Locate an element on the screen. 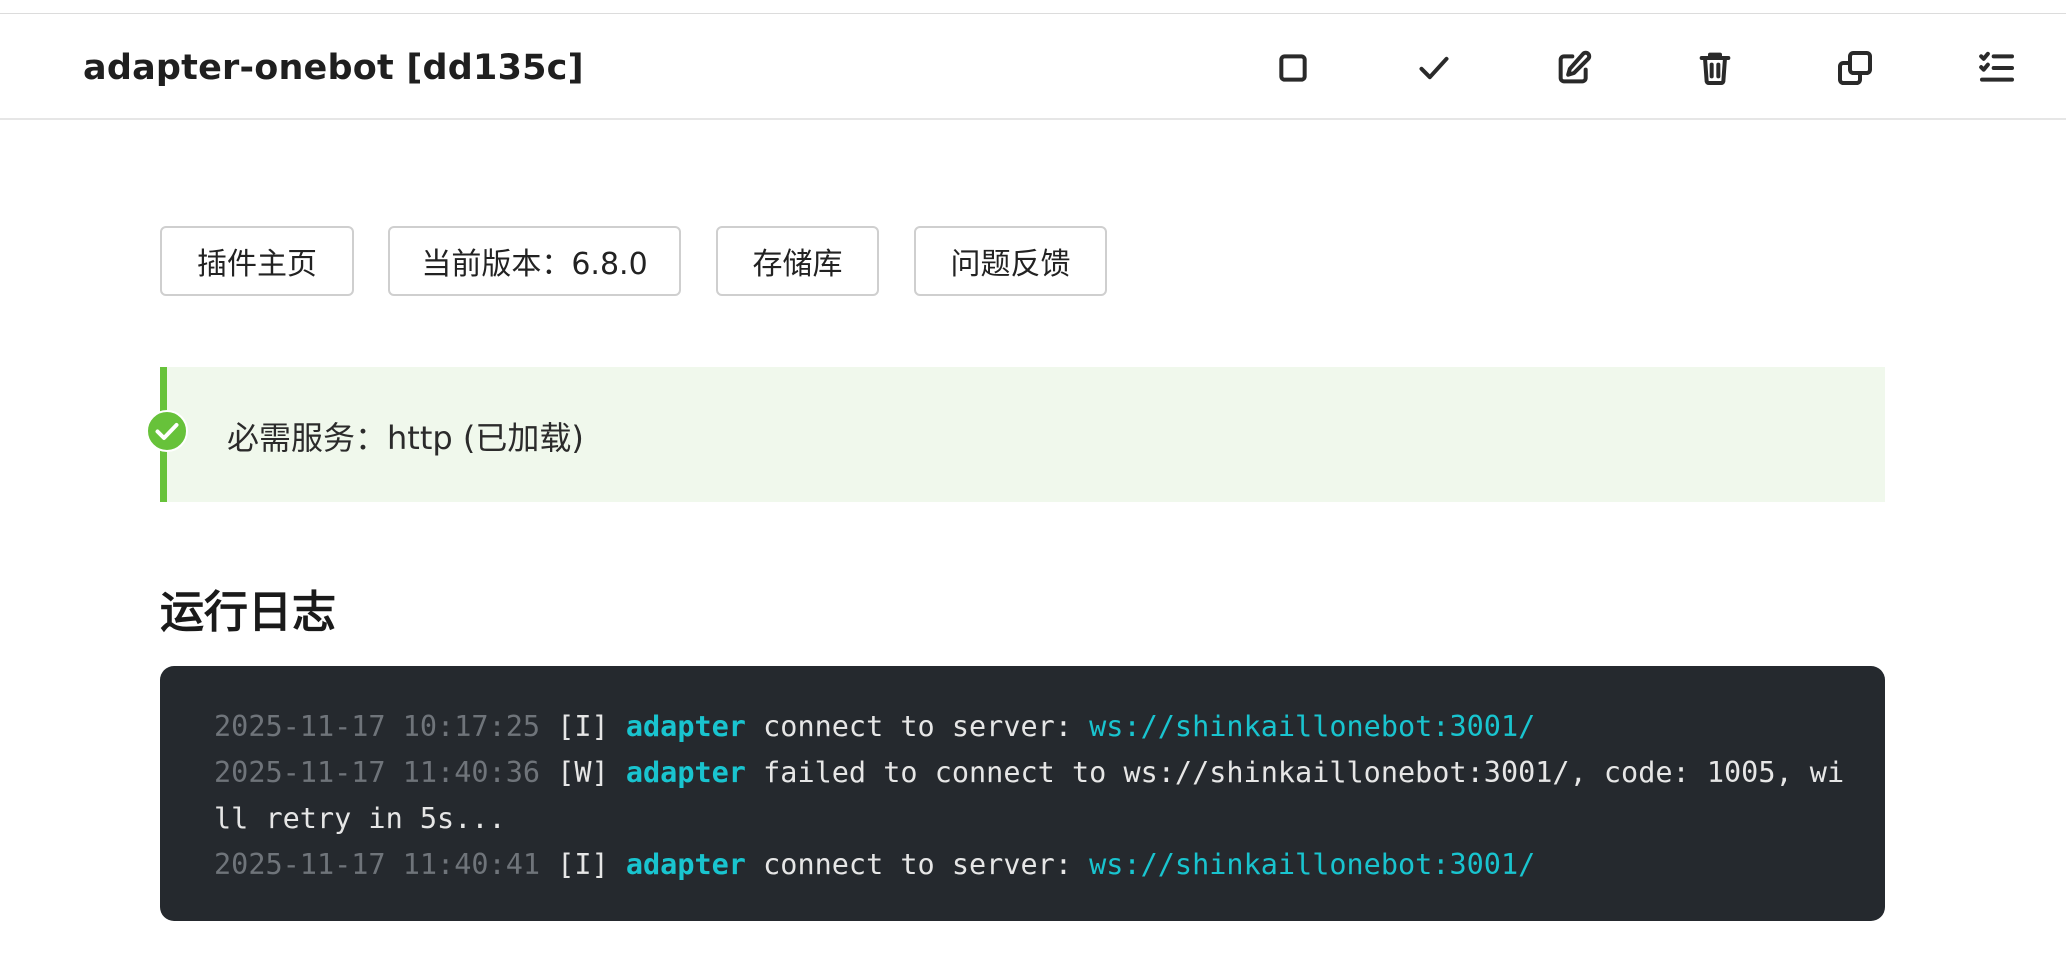 The width and height of the screenshot is (2066, 958). copy-icon is located at coordinates (1855, 68).